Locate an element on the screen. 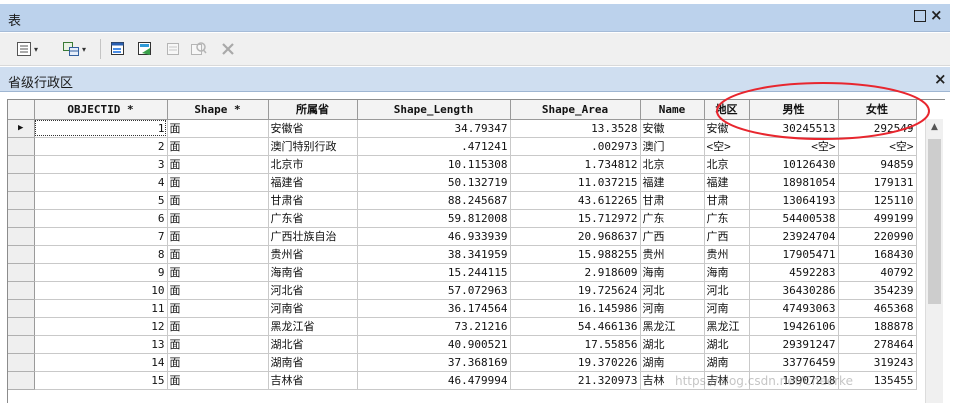 The height and width of the screenshot is (403, 956). column-header-male: 男性 is located at coordinates (794, 110).